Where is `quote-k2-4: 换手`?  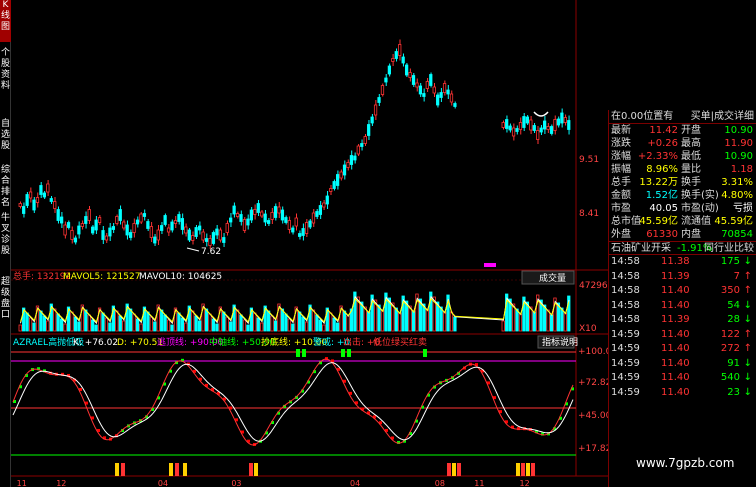 quote-k2-4: 换手 is located at coordinates (691, 182).